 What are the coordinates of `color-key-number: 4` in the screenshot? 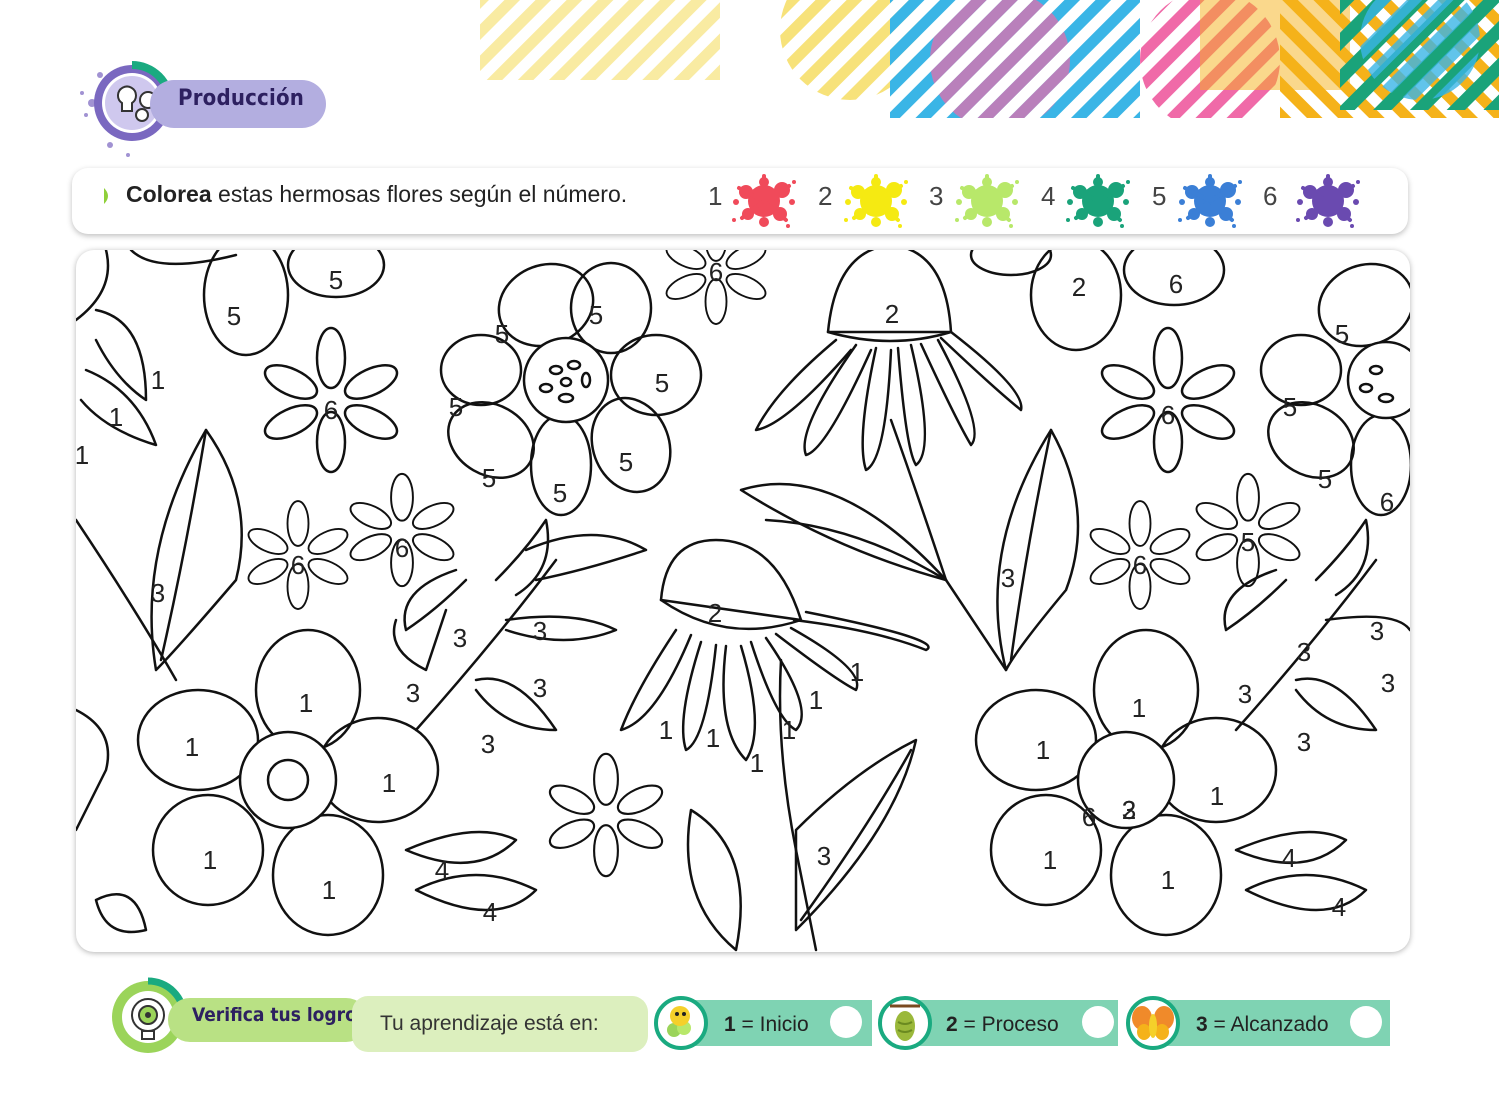 It's located at (1048, 196).